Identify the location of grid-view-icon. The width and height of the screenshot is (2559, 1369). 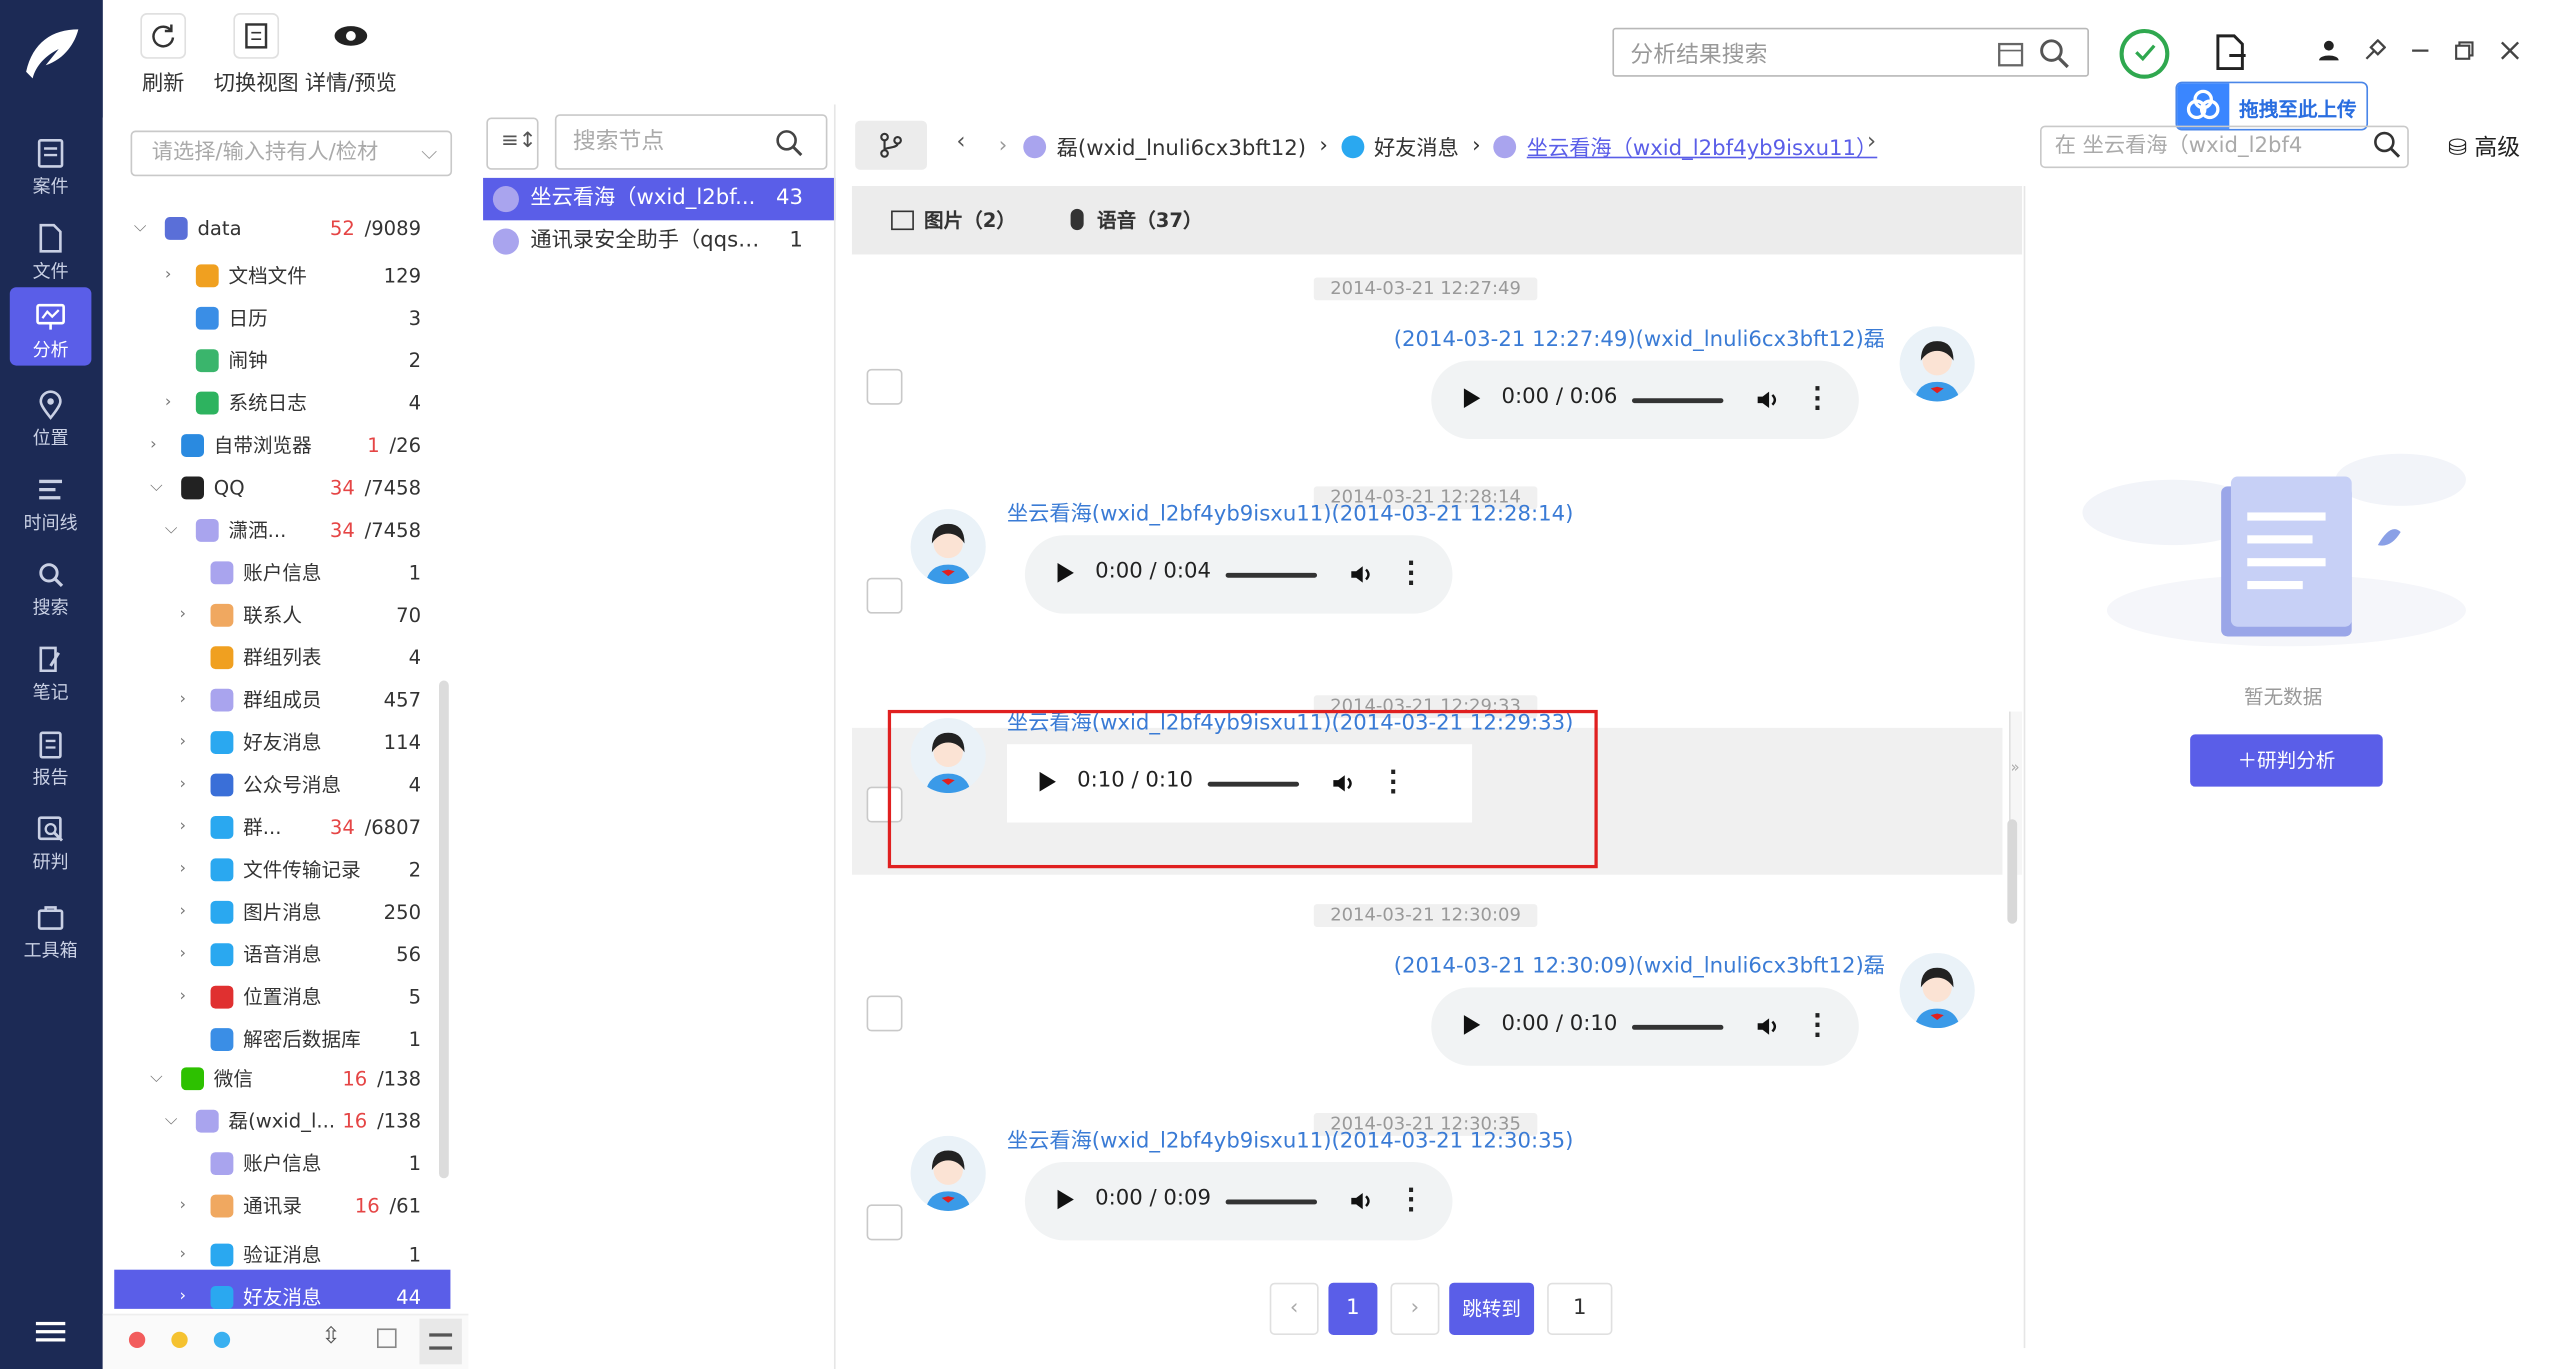
(386, 1338).